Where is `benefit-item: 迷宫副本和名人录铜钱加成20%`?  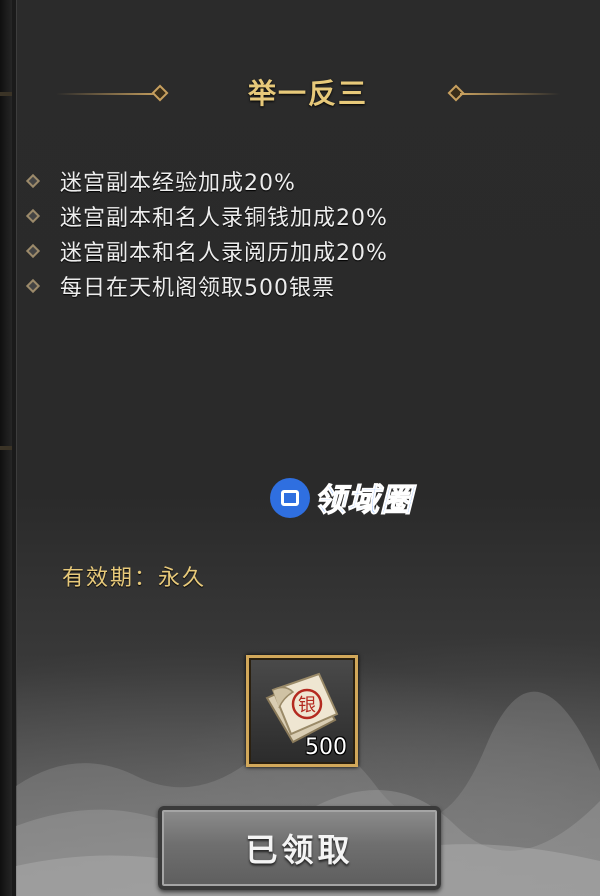
benefit-item: 迷宫副本和名人录铜钱加成20% is located at coordinates (205, 215).